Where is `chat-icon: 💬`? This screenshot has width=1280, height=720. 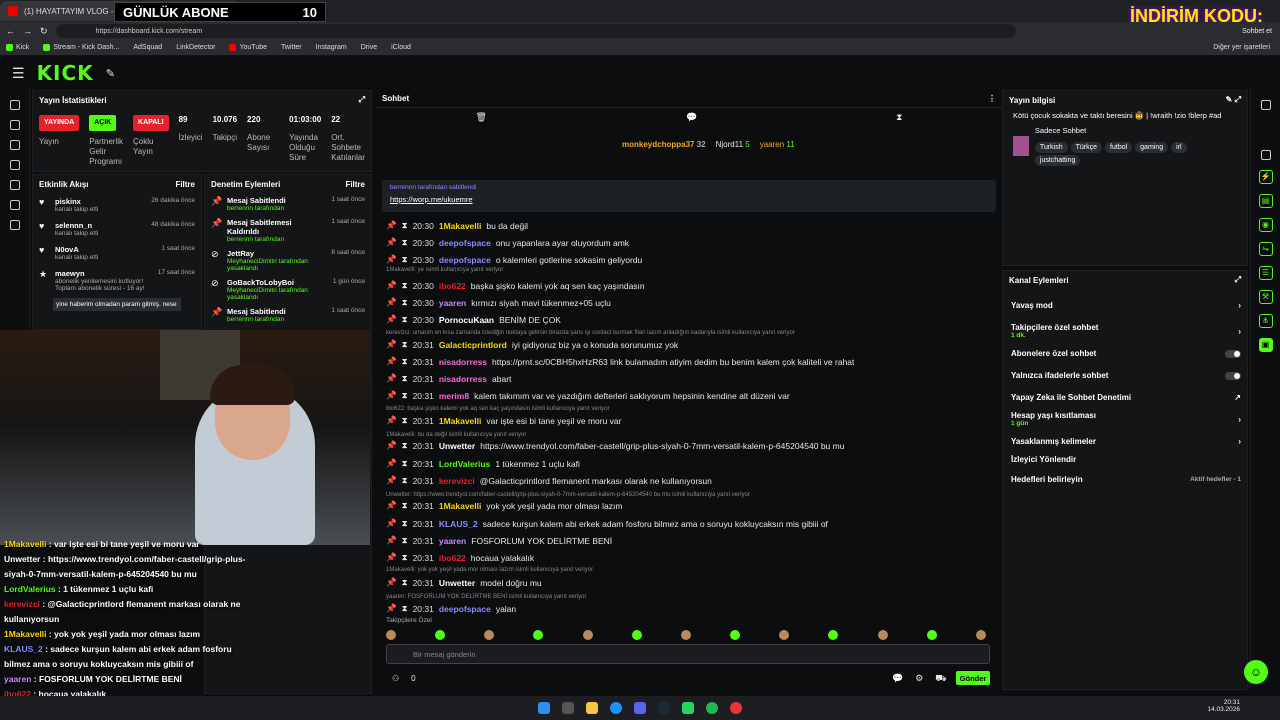
chat-icon: 💬 is located at coordinates (897, 679).